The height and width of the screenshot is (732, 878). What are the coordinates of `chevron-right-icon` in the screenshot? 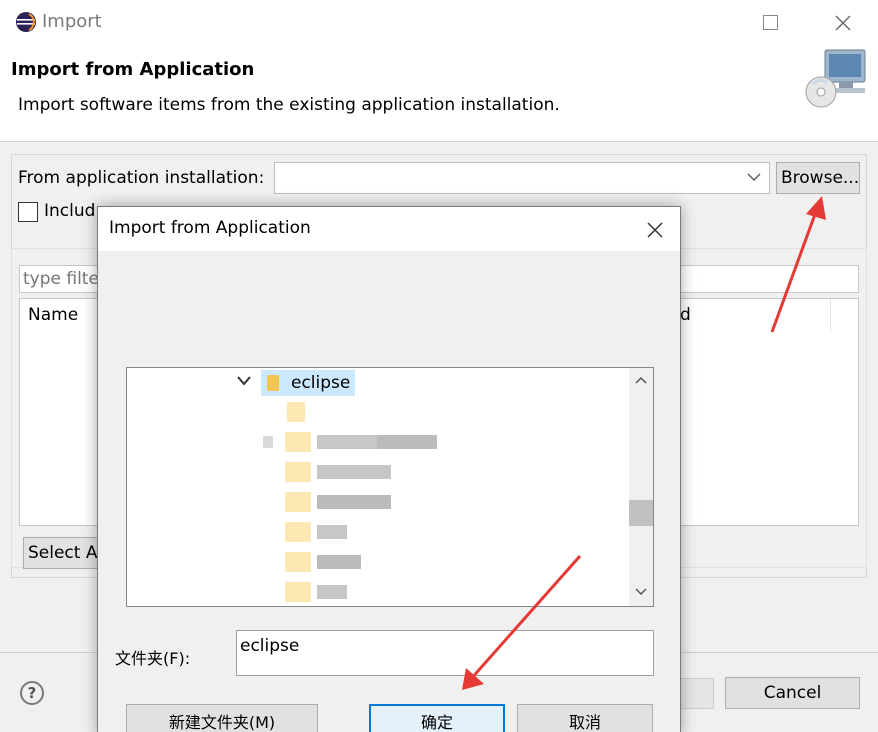 It's located at (268, 442).